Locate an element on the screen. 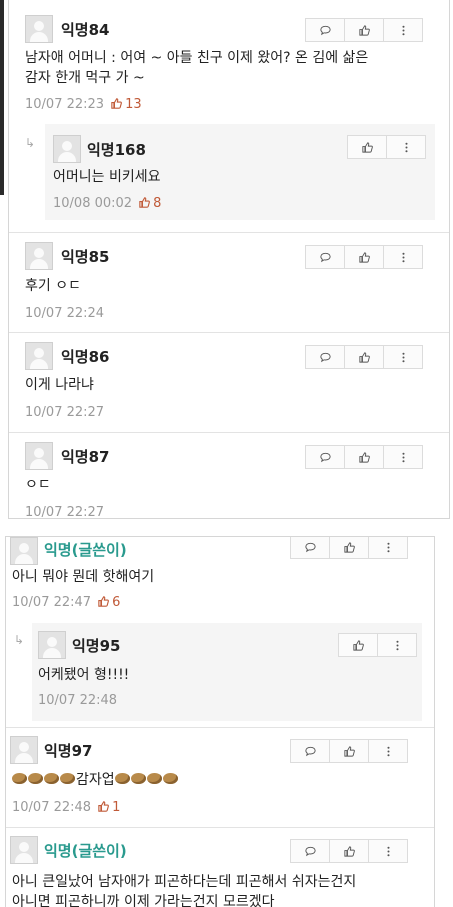  comment-item: 익명87 ㅇㄷ 10/07 22:27 is located at coordinates (229, 475).